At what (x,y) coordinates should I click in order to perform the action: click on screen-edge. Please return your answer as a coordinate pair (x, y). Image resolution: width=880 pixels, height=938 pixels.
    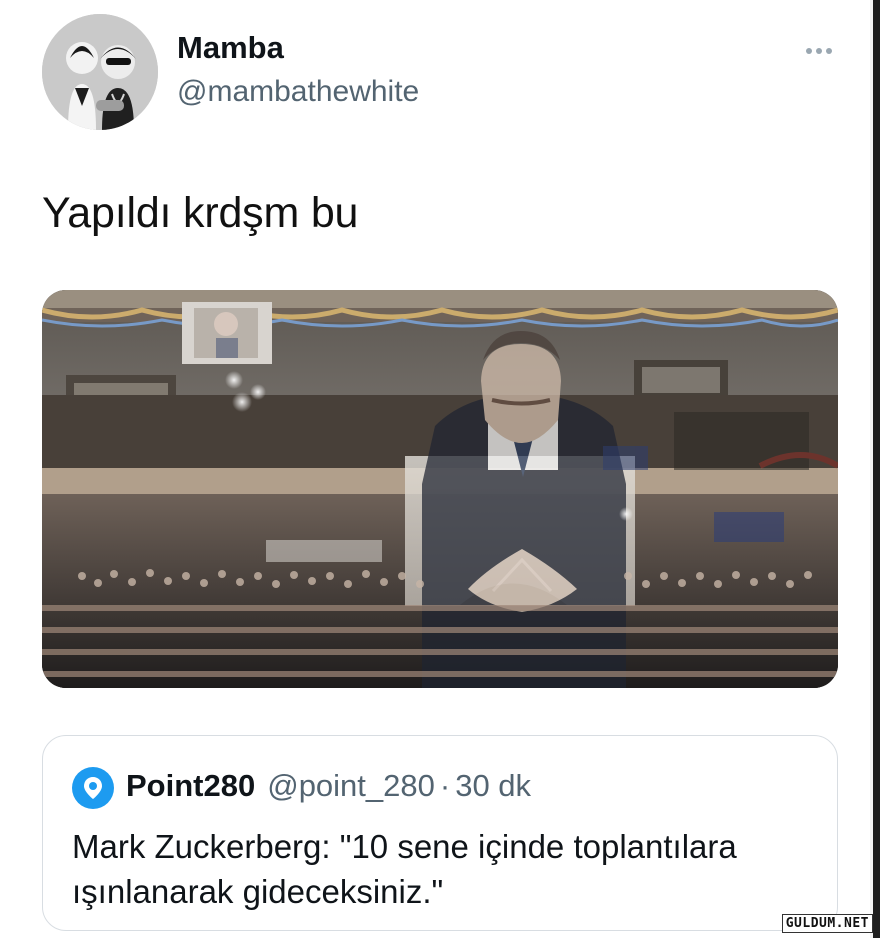
    Looking at the image, I should click on (875, 469).